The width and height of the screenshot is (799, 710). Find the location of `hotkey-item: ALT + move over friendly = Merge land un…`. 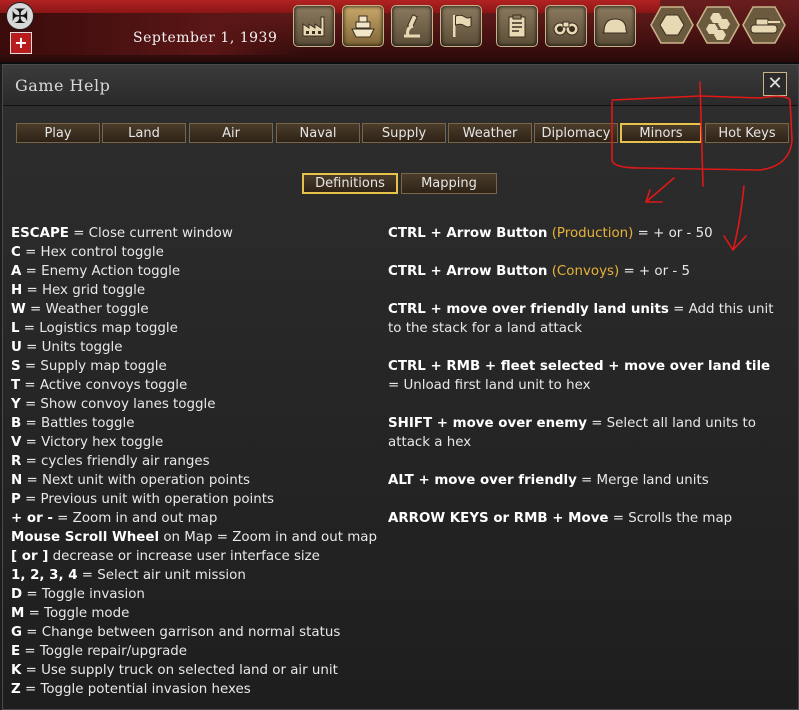

hotkey-item: ALT + move over friendly = Merge land un… is located at coordinates (583, 480).